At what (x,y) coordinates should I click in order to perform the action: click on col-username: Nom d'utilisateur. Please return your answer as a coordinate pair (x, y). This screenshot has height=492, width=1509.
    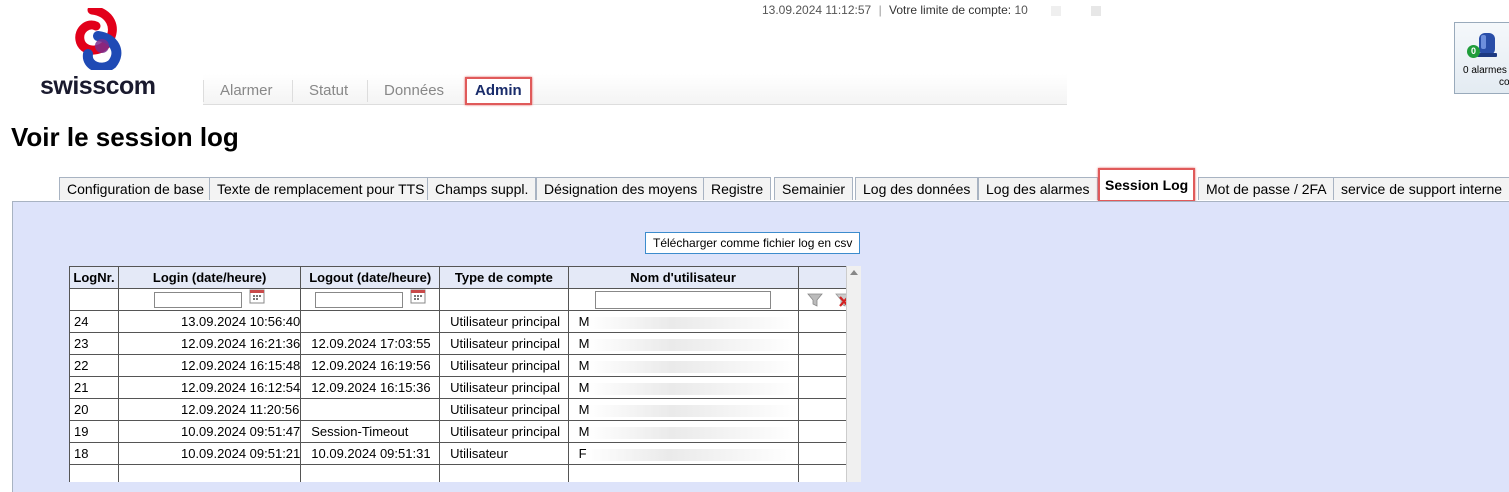
    Looking at the image, I should click on (683, 277).